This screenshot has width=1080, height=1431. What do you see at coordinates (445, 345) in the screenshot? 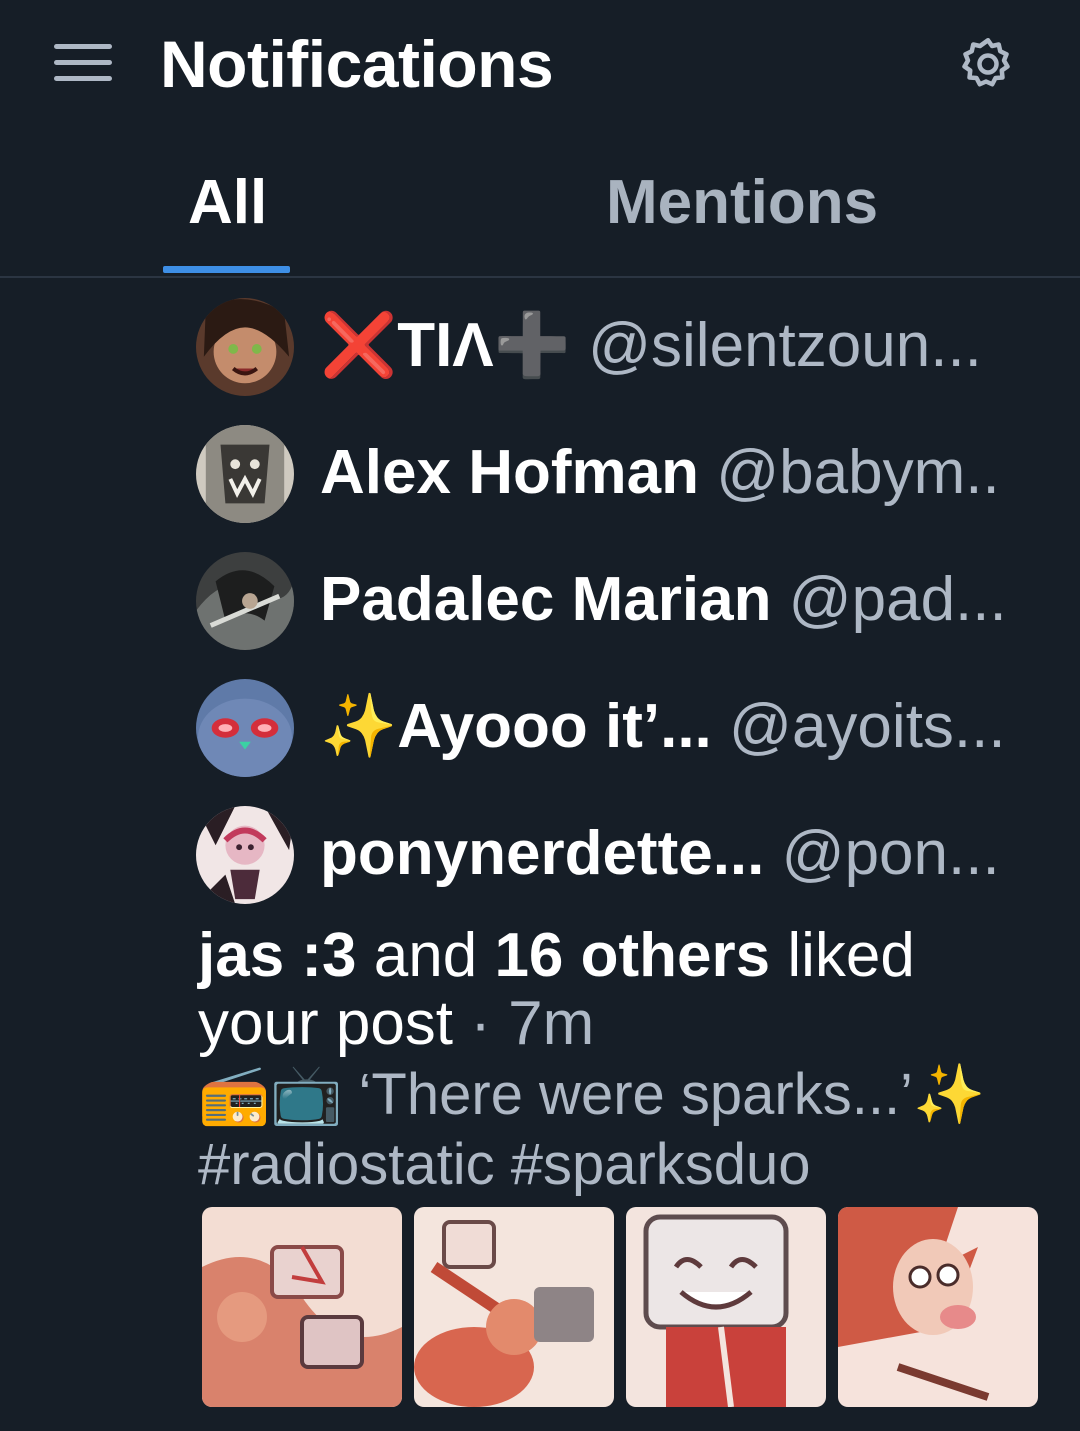
I see `liker-name: ❌TIΛ➕` at bounding box center [445, 345].